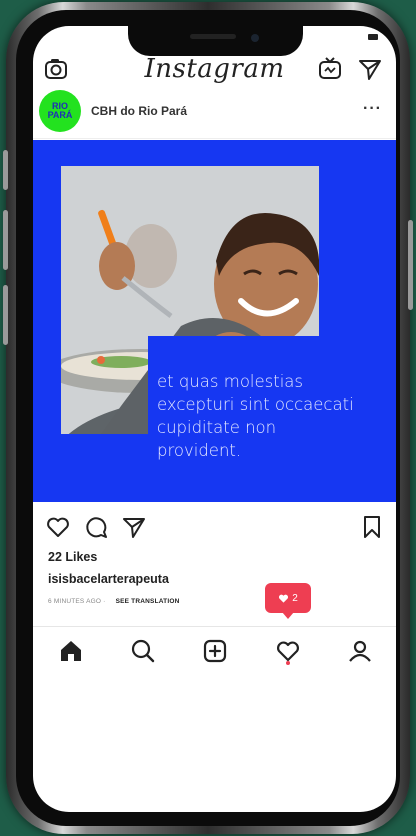 This screenshot has height=836, width=416. Describe the element at coordinates (330, 69) in the screenshot. I see `igtv-icon` at that location.